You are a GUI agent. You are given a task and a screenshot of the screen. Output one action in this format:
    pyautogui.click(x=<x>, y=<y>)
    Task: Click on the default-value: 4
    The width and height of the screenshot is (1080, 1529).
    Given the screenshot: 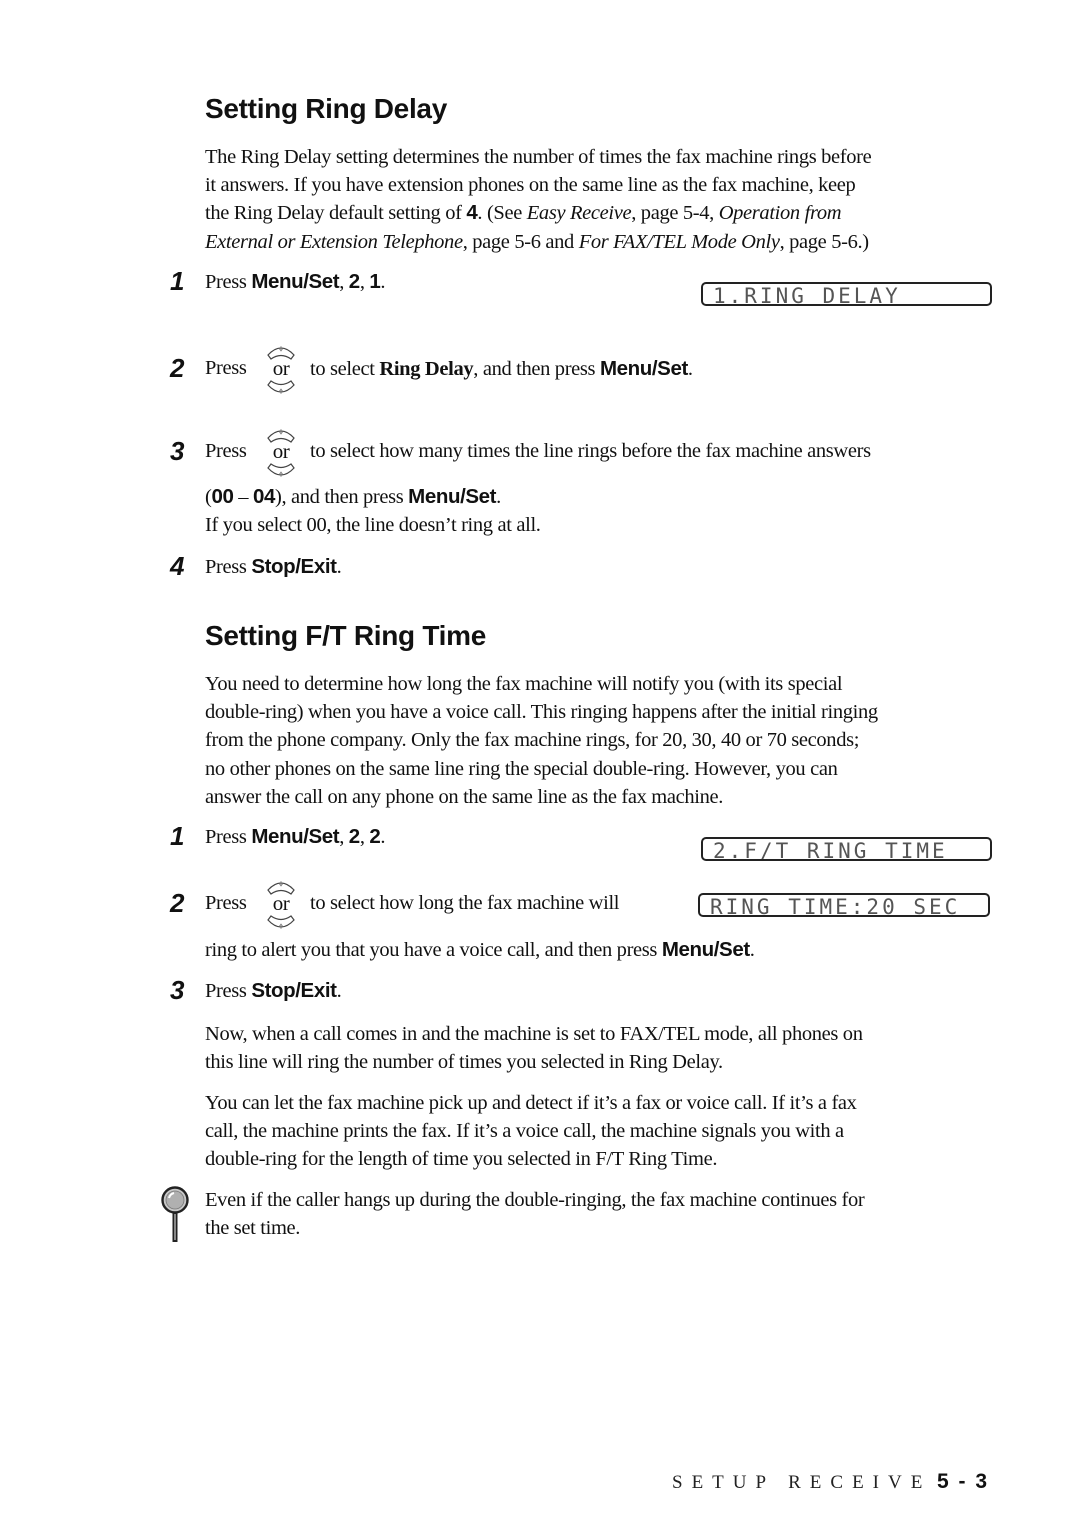 What is the action you would take?
    pyautogui.click(x=472, y=213)
    